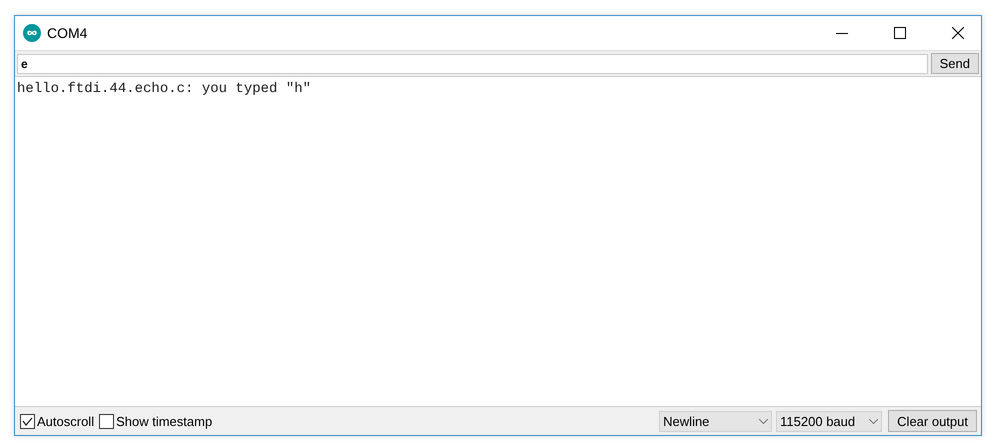 This screenshot has height=445, width=1000. What do you see at coordinates (958, 33) in the screenshot?
I see `close-icon` at bounding box center [958, 33].